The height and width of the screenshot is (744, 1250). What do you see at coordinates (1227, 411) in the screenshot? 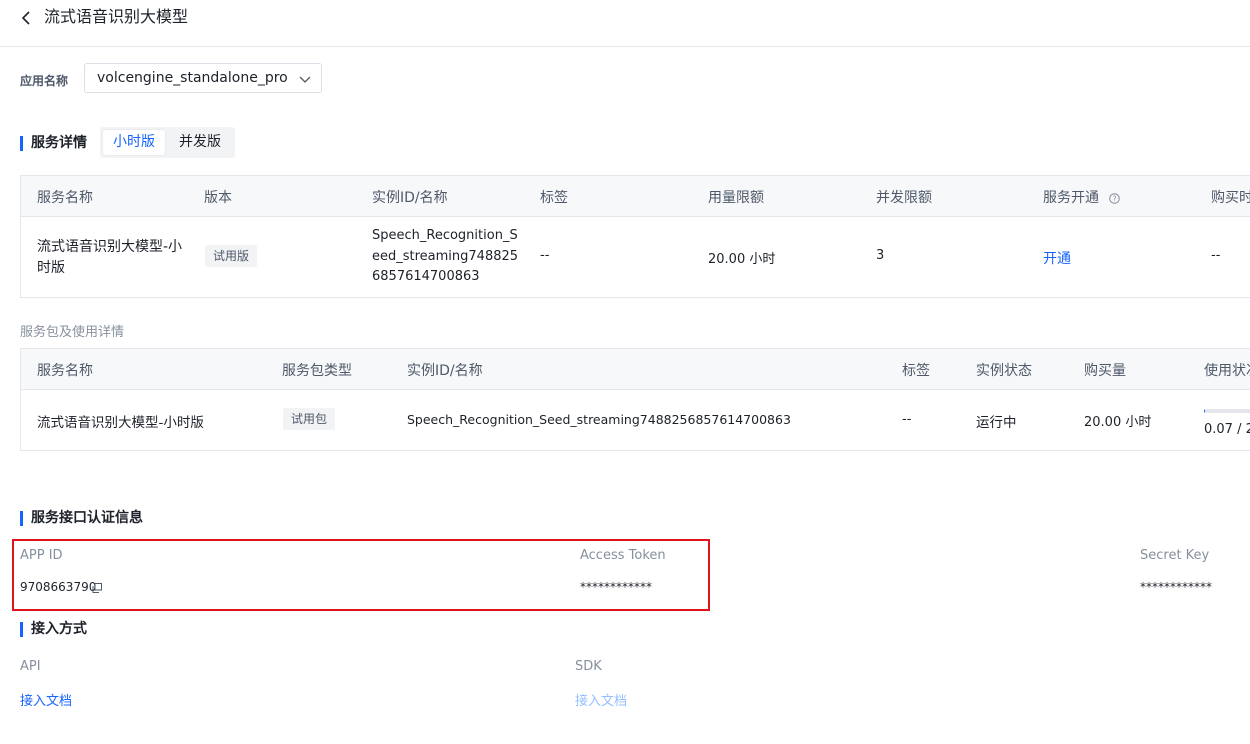
I see `usage-progress-bar` at bounding box center [1227, 411].